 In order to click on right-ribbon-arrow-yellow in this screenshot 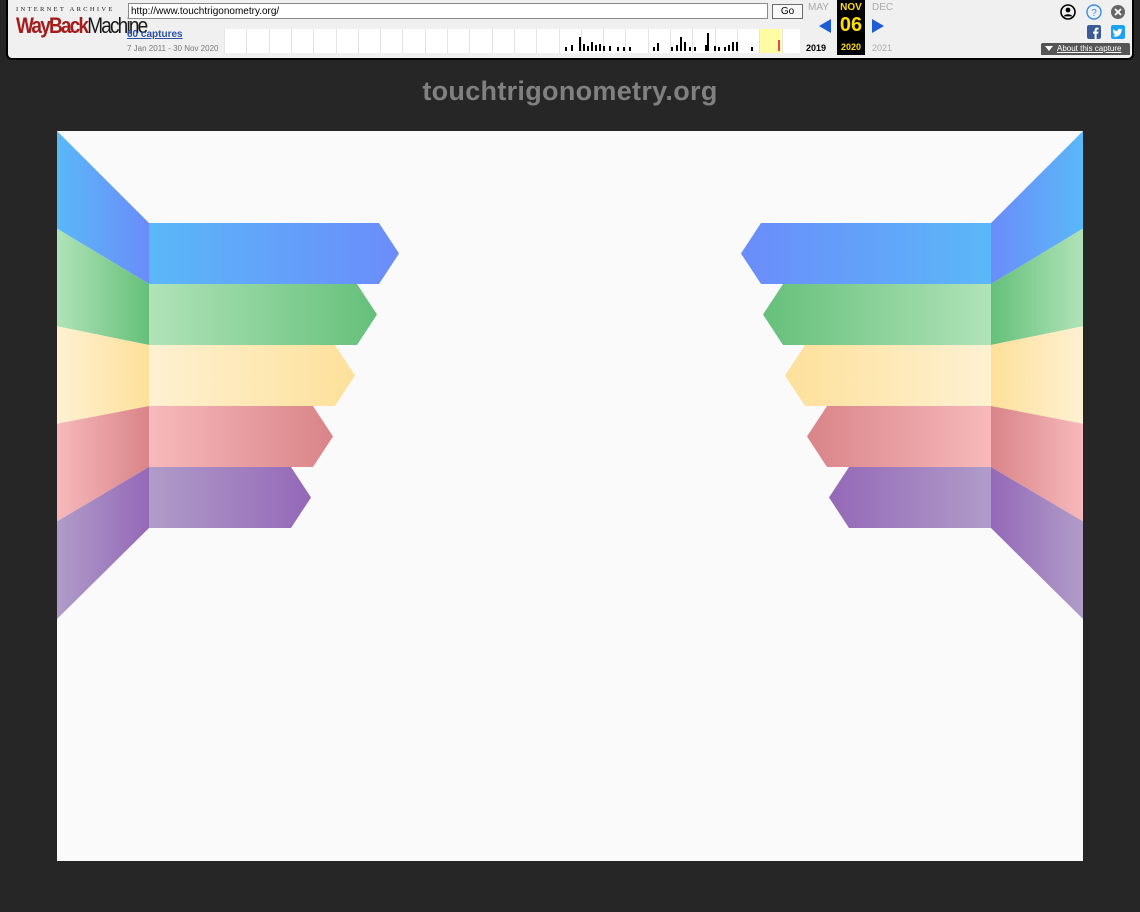, I will do `click(888, 375)`.